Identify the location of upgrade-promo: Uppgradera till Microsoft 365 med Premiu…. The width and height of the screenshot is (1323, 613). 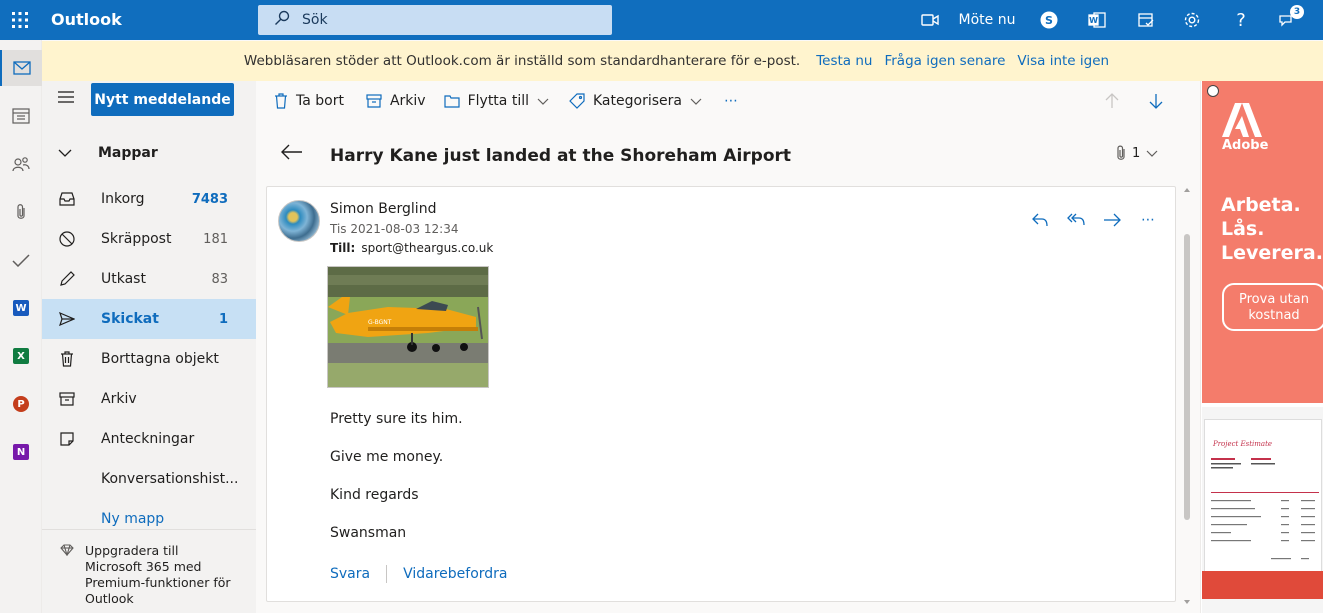
(149, 571).